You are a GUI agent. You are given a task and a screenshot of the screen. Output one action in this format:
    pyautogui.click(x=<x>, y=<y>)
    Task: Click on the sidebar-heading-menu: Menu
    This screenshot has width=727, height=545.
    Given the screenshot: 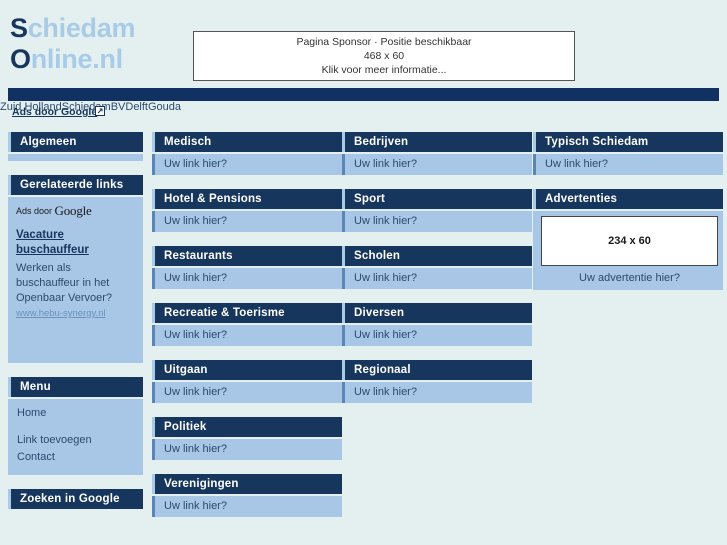 What is the action you would take?
    pyautogui.click(x=75, y=387)
    